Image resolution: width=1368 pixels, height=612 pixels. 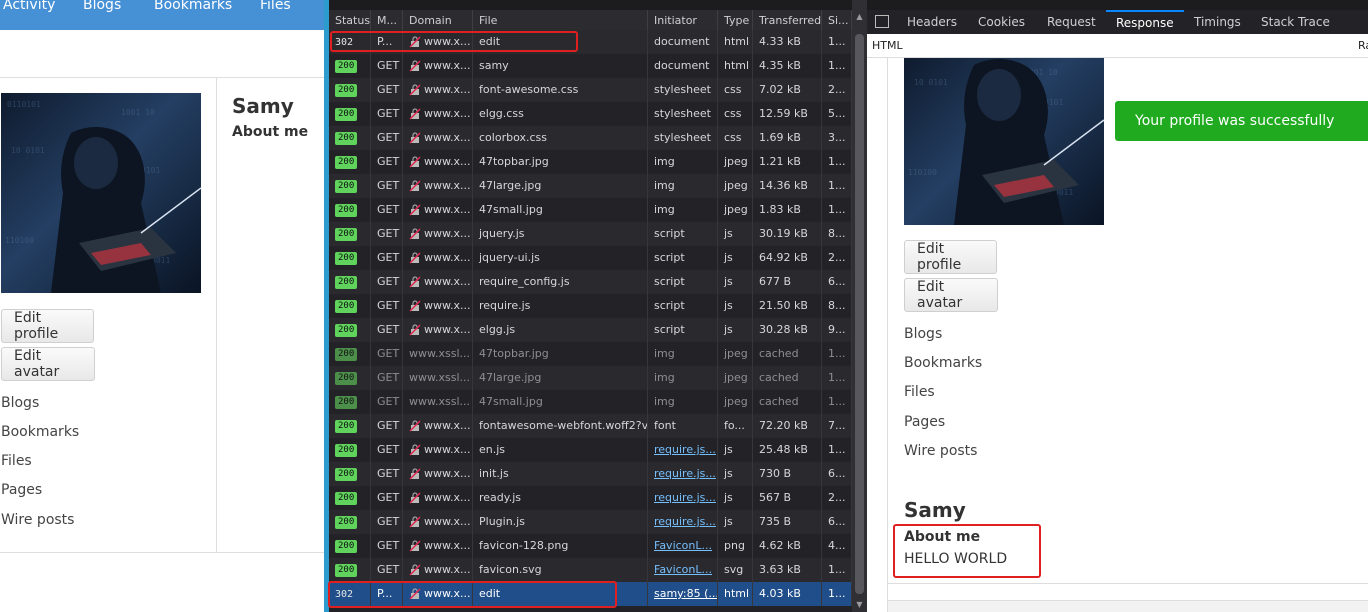 What do you see at coordinates (1145, 22) in the screenshot?
I see `tab-response: Response` at bounding box center [1145, 22].